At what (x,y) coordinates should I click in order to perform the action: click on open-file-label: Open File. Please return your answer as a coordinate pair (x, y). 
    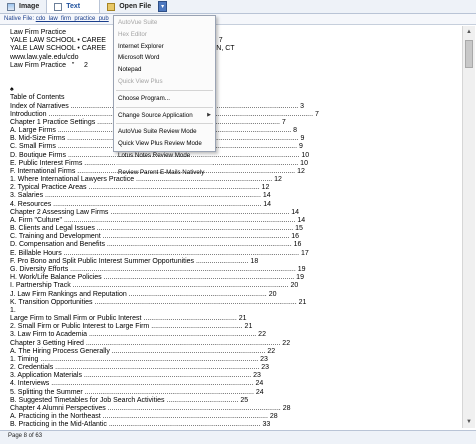
    Looking at the image, I should click on (135, 6).